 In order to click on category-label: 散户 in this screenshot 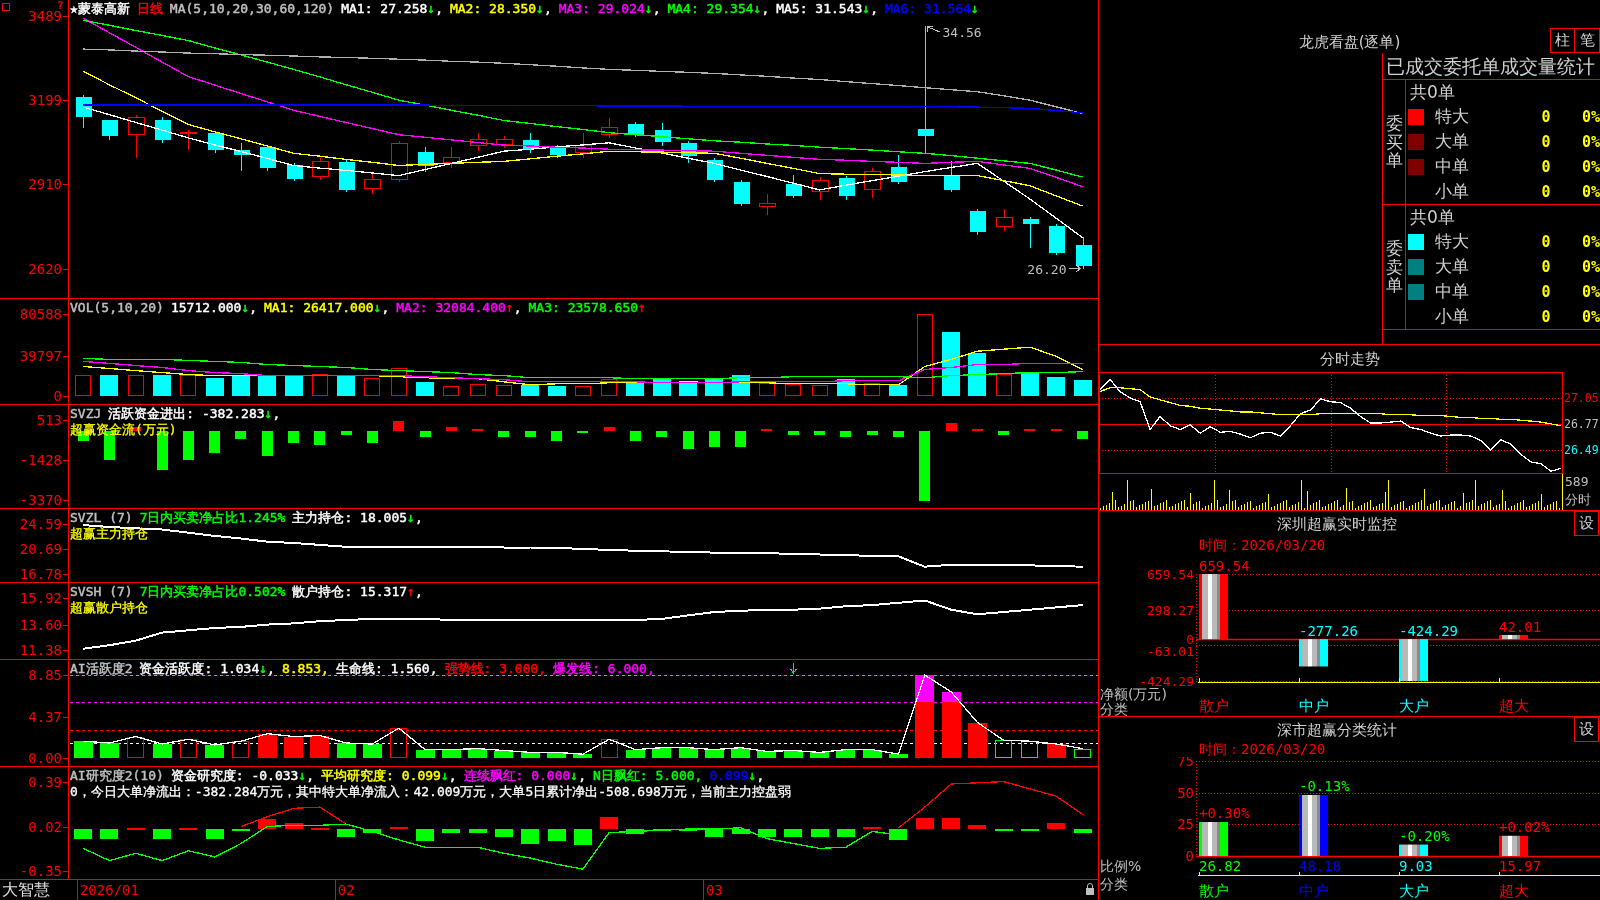, I will do `click(1214, 706)`.